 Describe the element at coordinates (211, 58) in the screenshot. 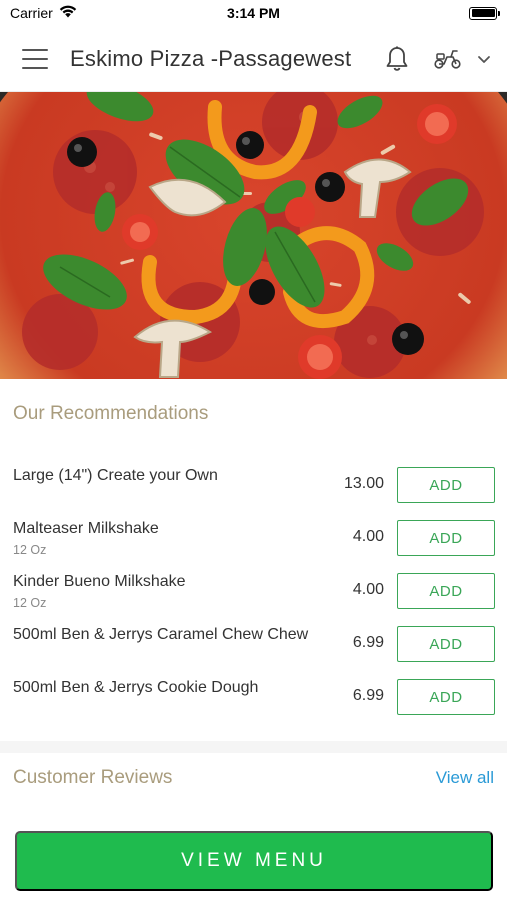

I see `restaurant-title: Eskimo Pizza -Passagewest` at that location.